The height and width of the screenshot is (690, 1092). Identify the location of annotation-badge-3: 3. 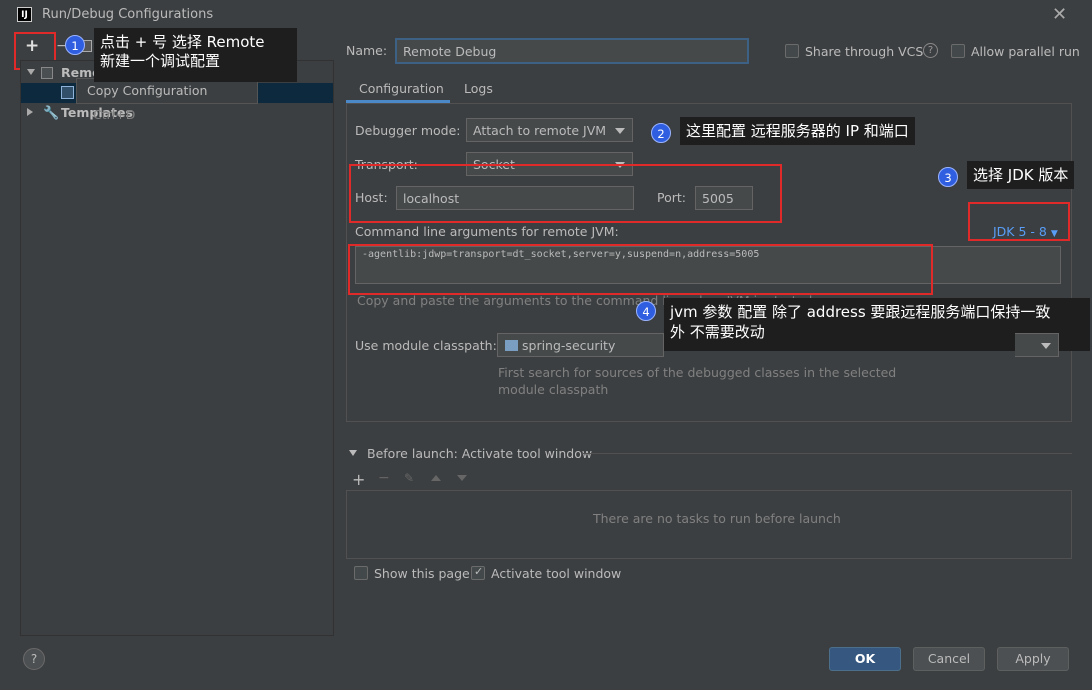
(948, 177).